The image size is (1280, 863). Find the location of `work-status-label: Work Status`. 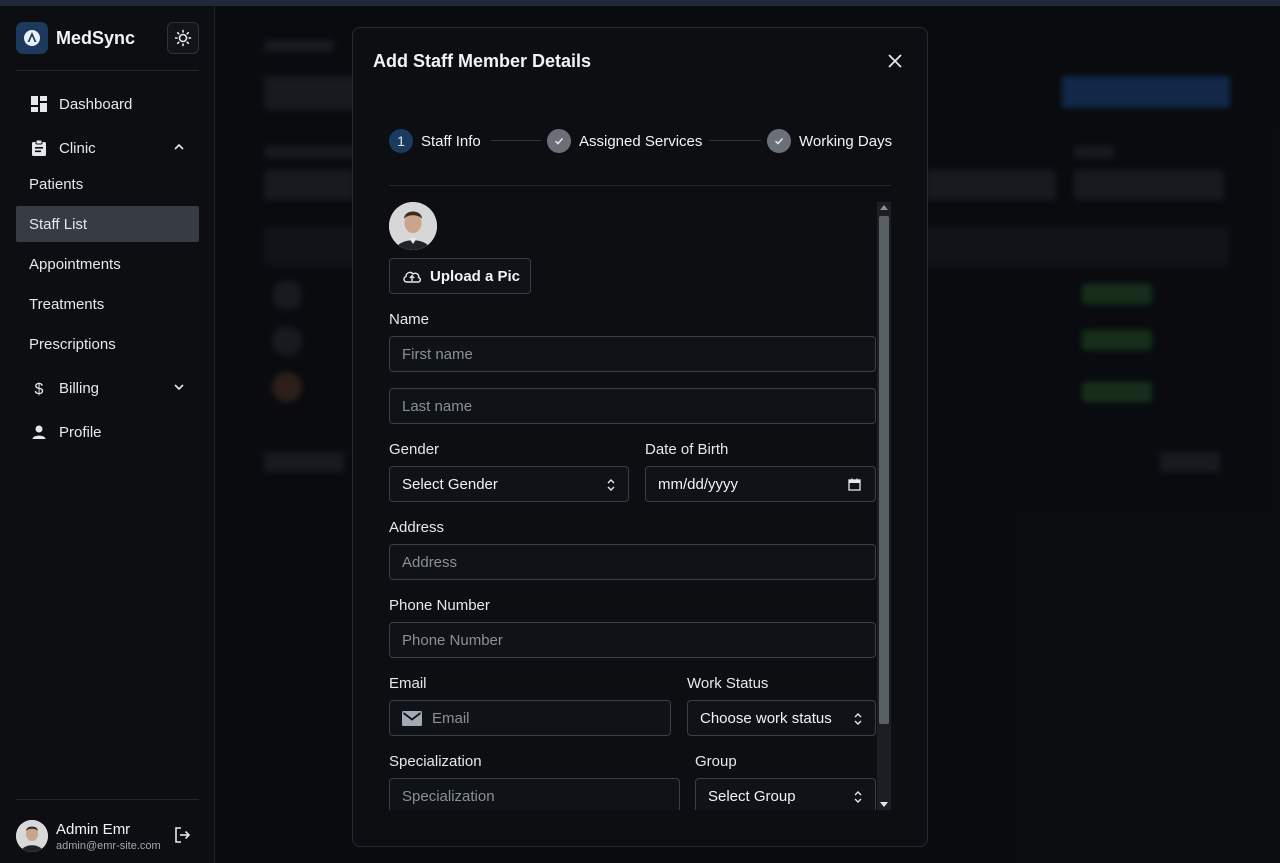

work-status-label: Work Status is located at coordinates (728, 683).